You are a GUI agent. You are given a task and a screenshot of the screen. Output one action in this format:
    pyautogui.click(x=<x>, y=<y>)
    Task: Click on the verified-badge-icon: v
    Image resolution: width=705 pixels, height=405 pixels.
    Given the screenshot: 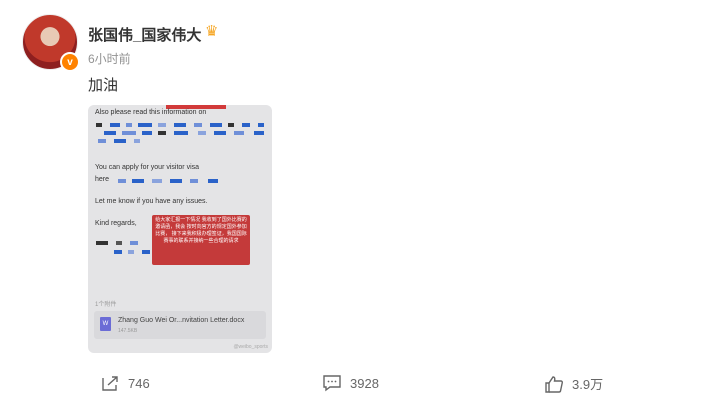 What is the action you would take?
    pyautogui.click(x=70, y=62)
    